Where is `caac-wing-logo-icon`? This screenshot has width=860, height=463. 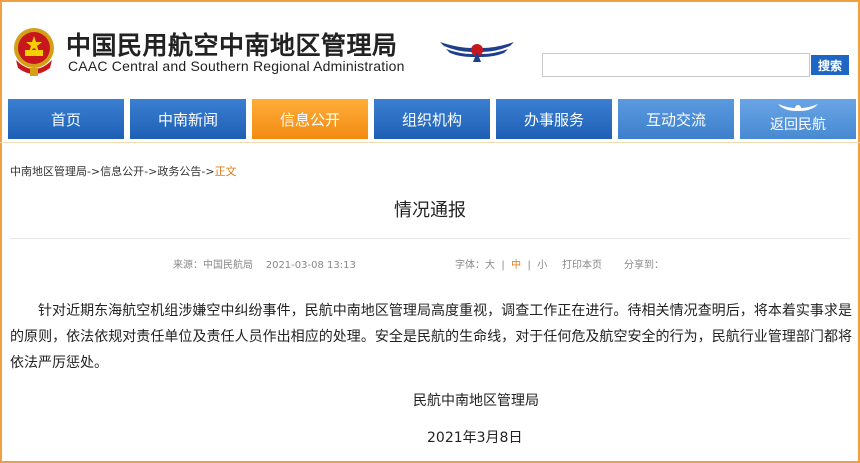 caac-wing-logo-icon is located at coordinates (477, 52).